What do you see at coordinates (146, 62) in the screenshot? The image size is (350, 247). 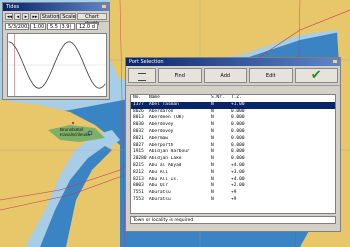 I see `port-window-title: Port Selection` at bounding box center [146, 62].